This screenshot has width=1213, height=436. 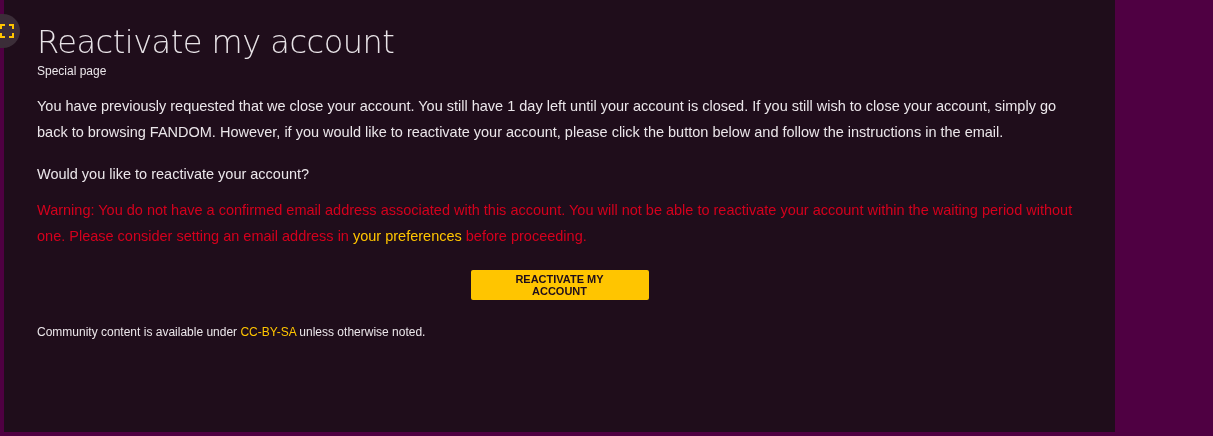 I want to click on license-notice: Community content is available under CC-BY-SA unless otherwise noted., so click(x=232, y=332).